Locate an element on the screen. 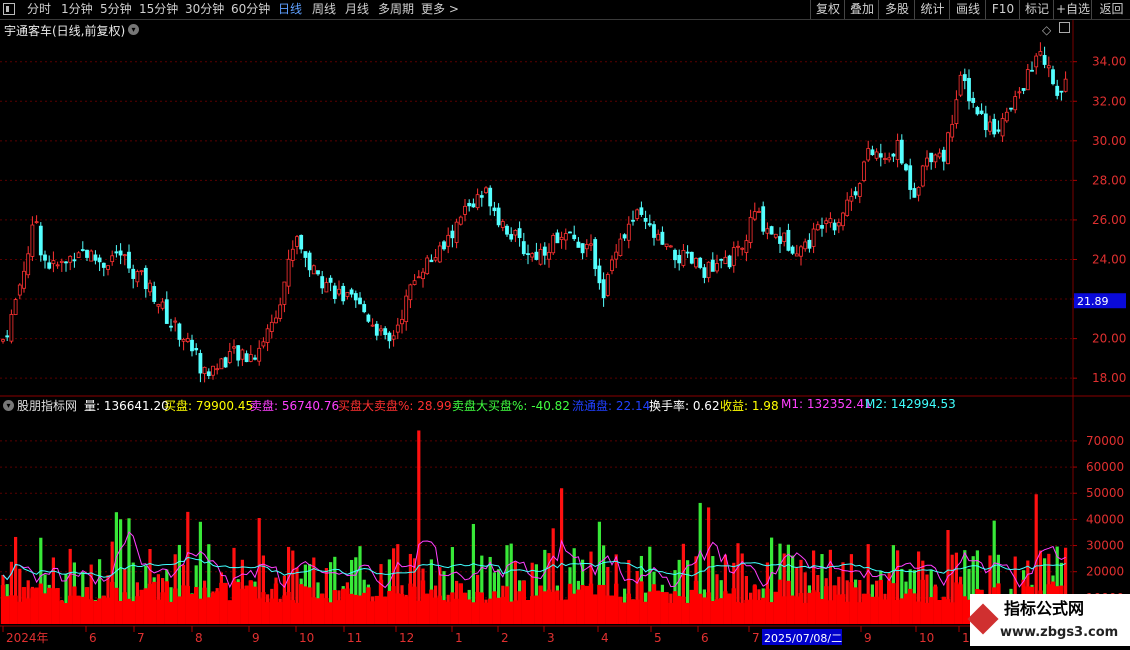 The width and height of the screenshot is (1130, 650). tab-1: 1分钟 is located at coordinates (77, 9).